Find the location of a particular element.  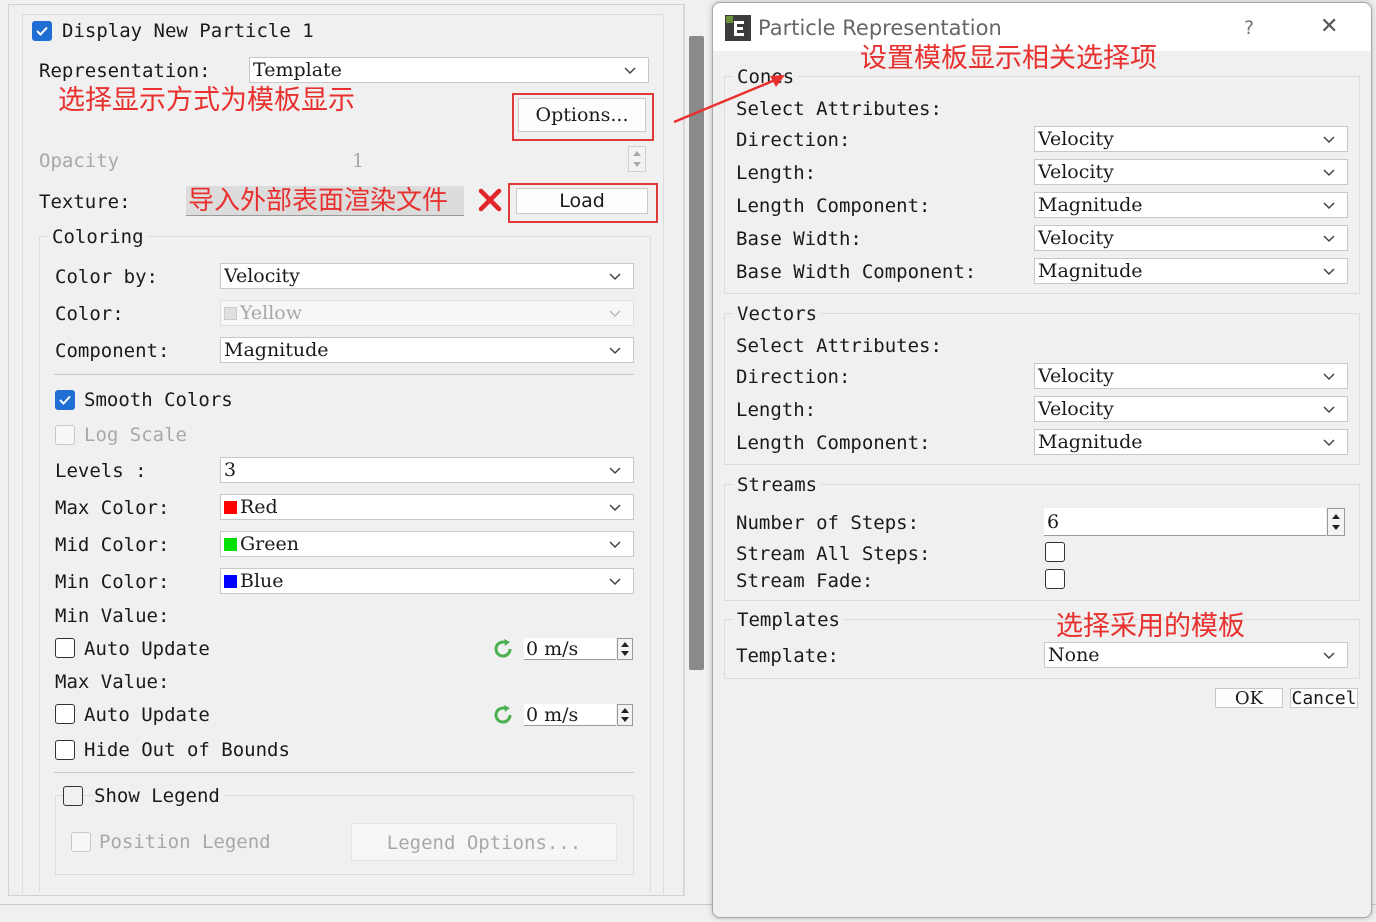

cones-base-width-value: Velocity is located at coordinates (1076, 238).